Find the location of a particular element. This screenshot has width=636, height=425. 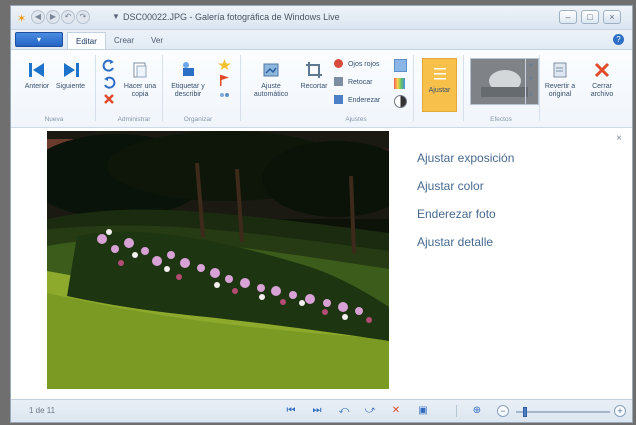

cerrar-archivo-button: Cerrar archivo is located at coordinates (602, 79).